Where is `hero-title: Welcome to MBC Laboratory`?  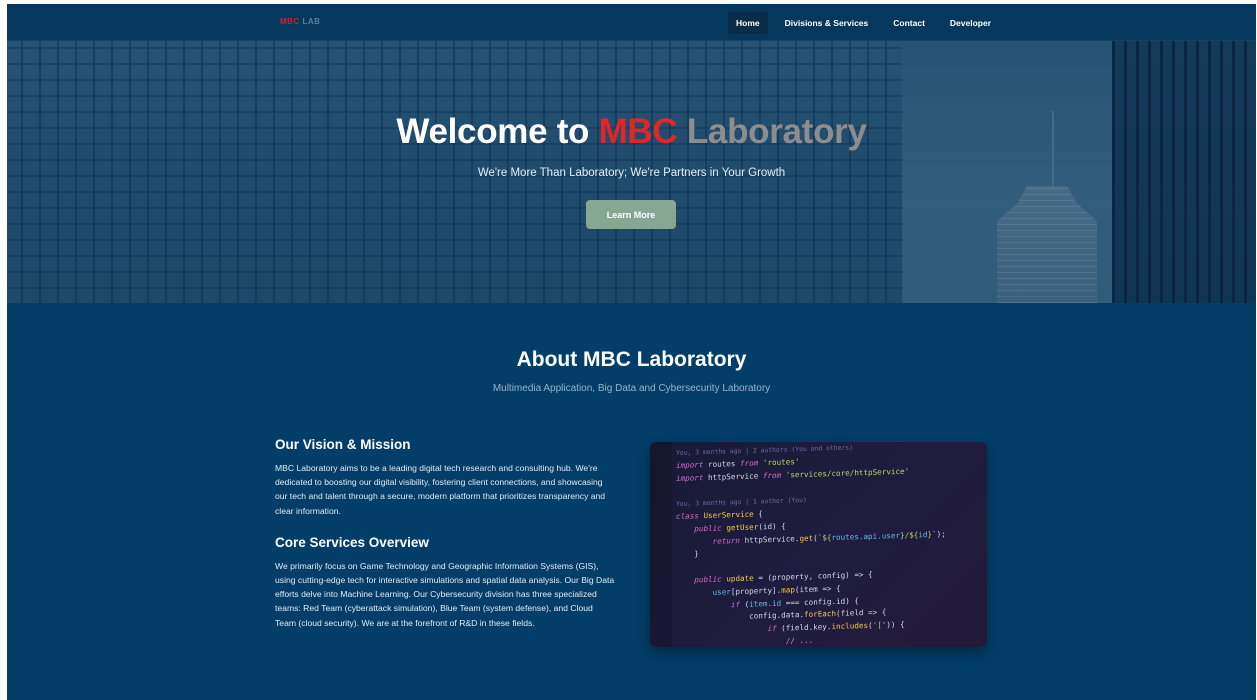 hero-title: Welcome to MBC Laboratory is located at coordinates (631, 132).